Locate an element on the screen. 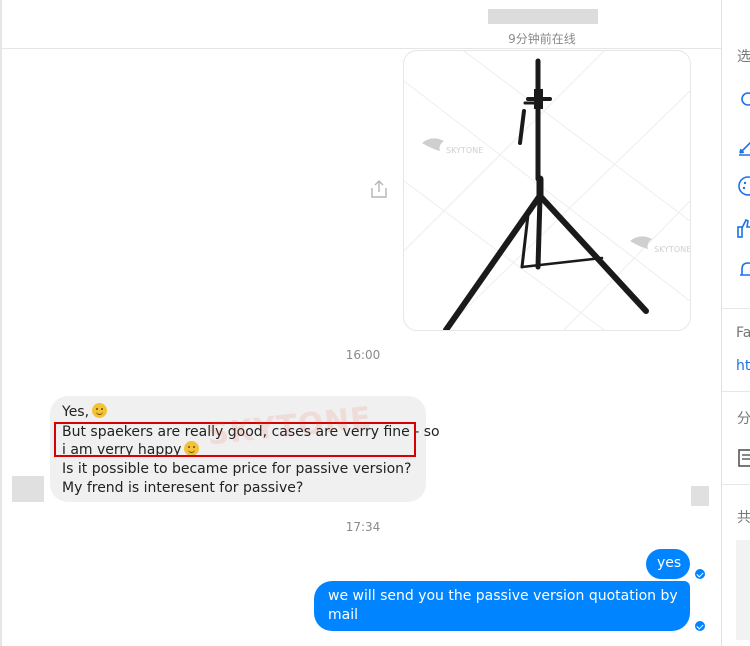  panel-label: 分 is located at coordinates (743, 419).